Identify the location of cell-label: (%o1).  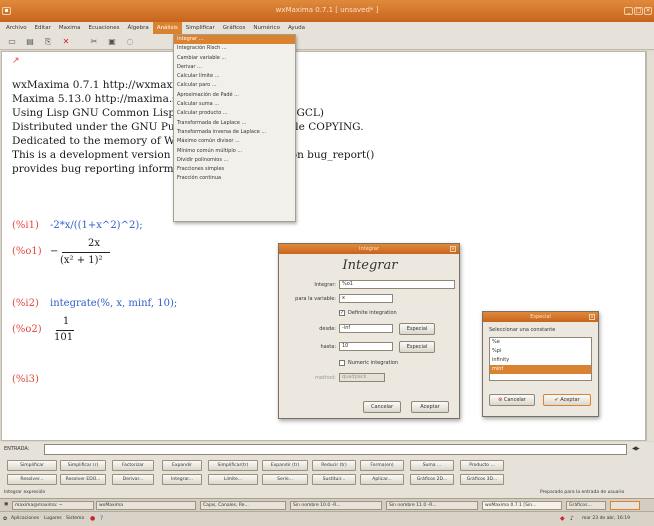
(27, 251).